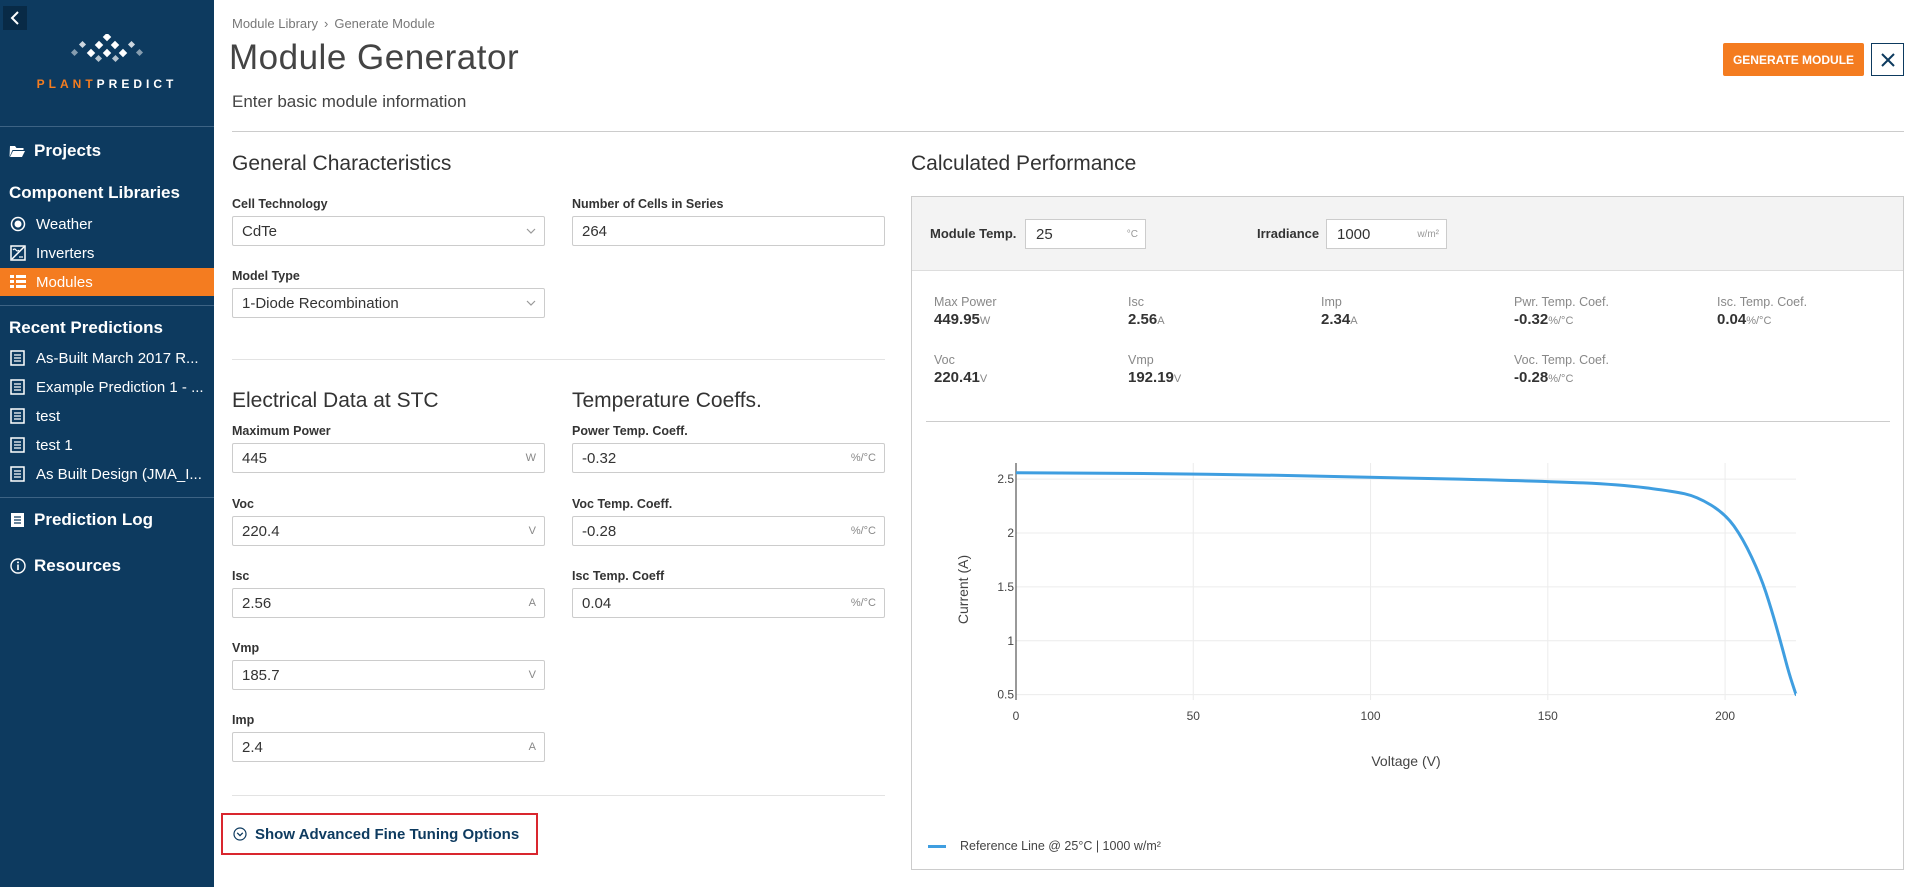 Image resolution: width=1911 pixels, height=887 pixels. What do you see at coordinates (983, 379) in the screenshot?
I see `metric-unit: V` at bounding box center [983, 379].